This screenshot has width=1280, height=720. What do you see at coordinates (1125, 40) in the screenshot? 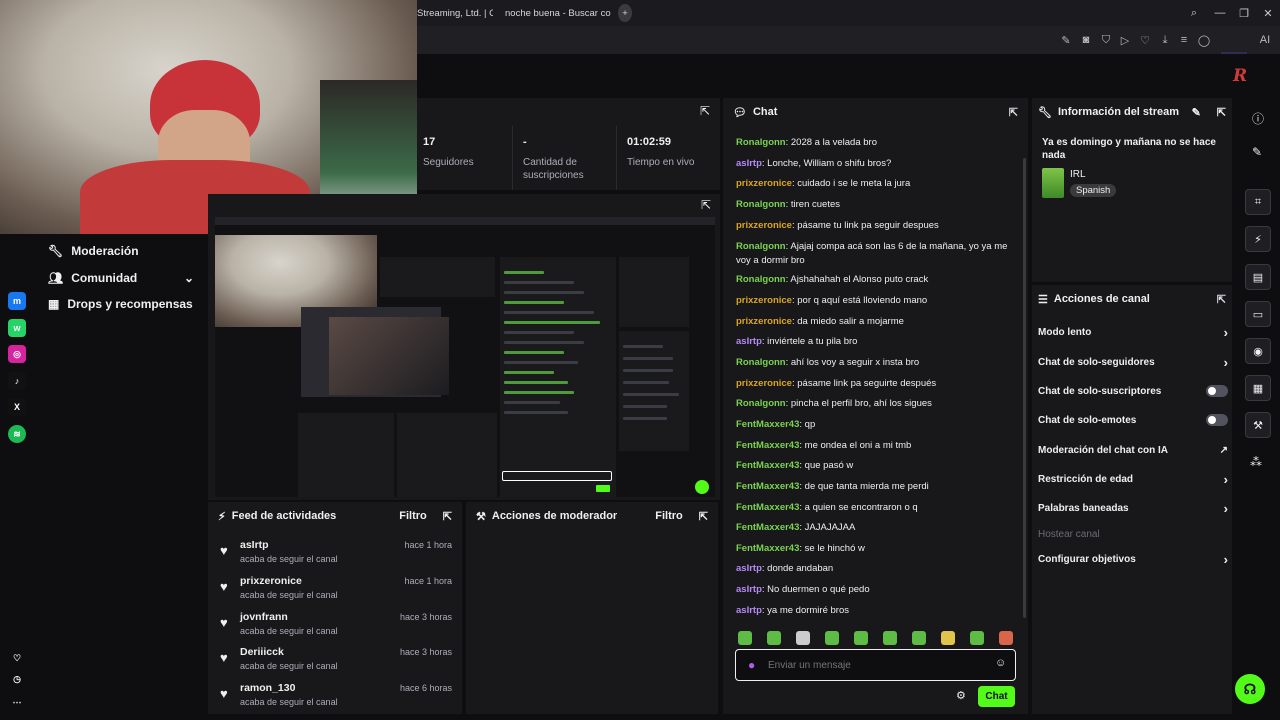
I see `play-icon: ▷` at bounding box center [1125, 40].